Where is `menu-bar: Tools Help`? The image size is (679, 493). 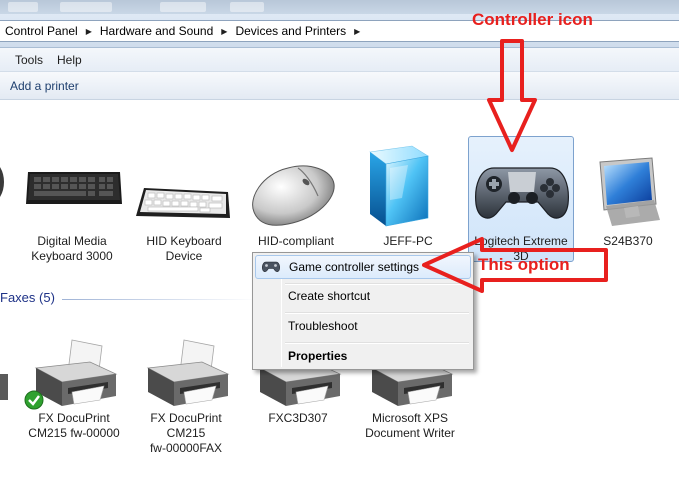
menu-bar: Tools Help is located at coordinates (339, 60).